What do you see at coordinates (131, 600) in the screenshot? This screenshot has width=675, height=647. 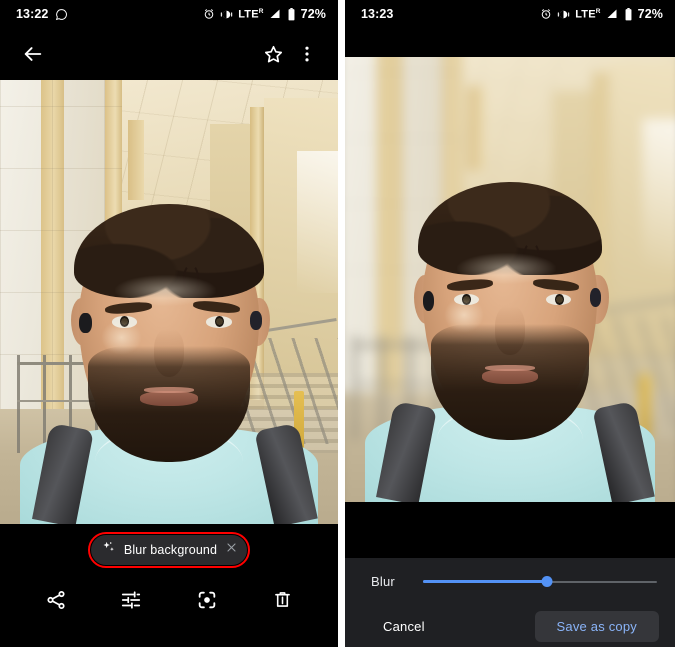 I see `tune-sliders-icon` at bounding box center [131, 600].